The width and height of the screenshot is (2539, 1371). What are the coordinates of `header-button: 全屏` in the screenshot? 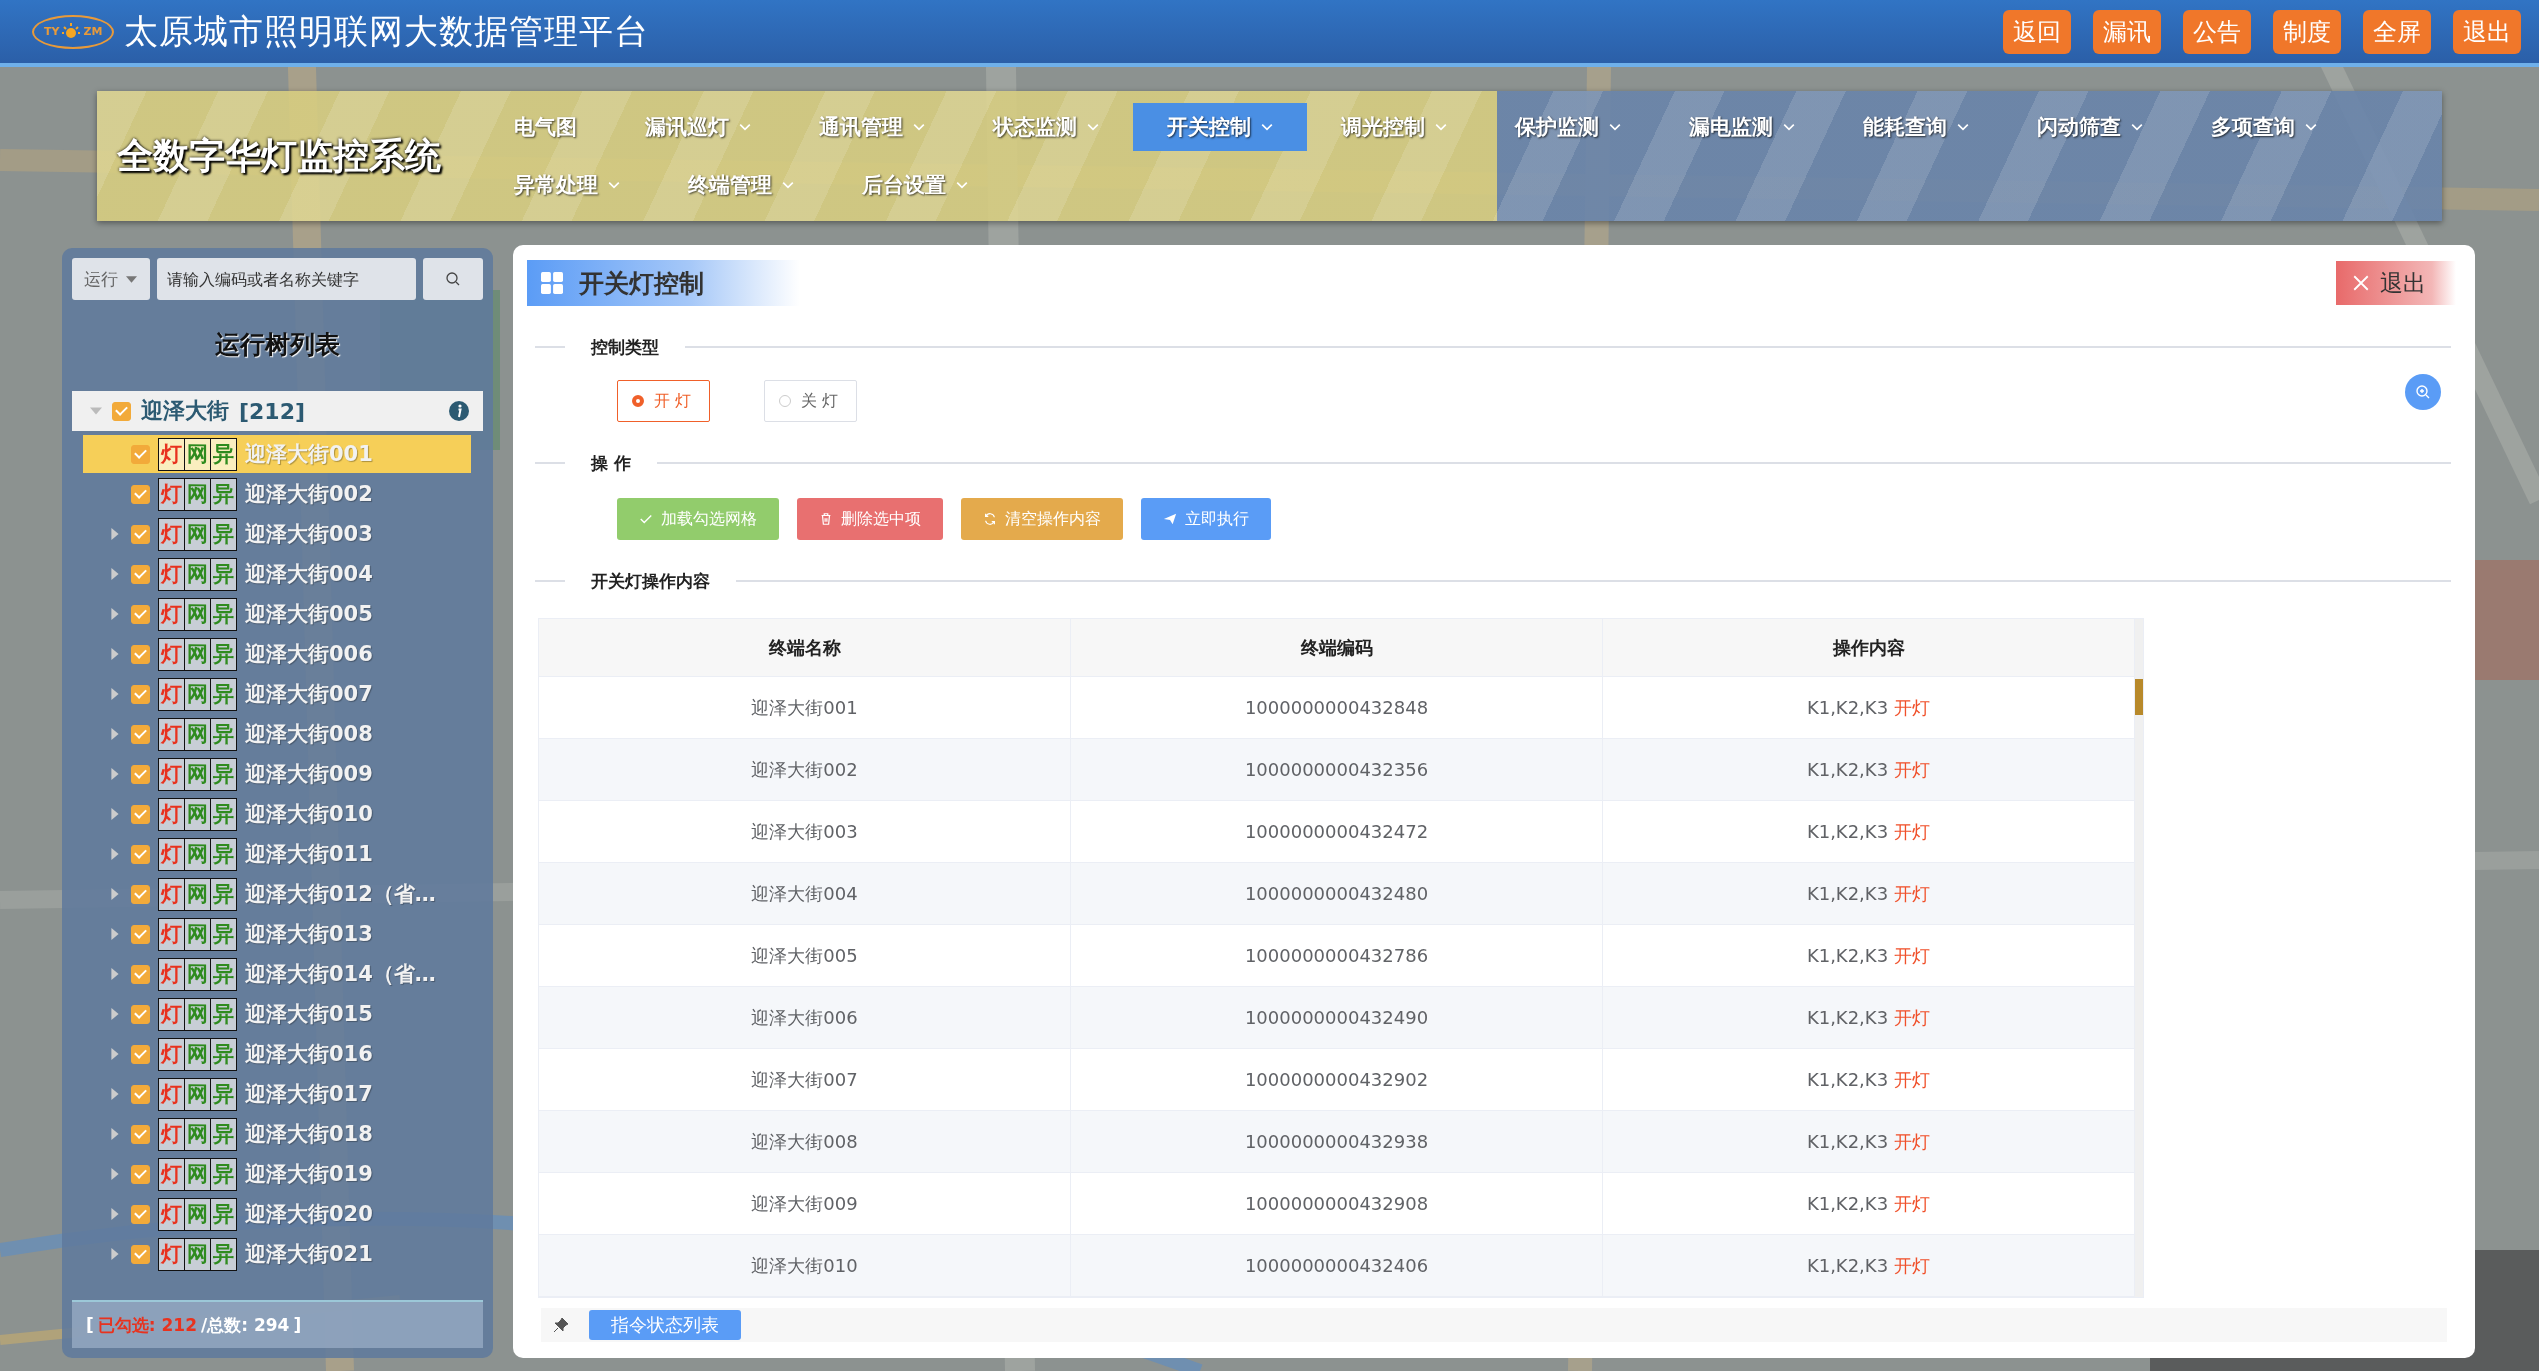 It's located at (2397, 31).